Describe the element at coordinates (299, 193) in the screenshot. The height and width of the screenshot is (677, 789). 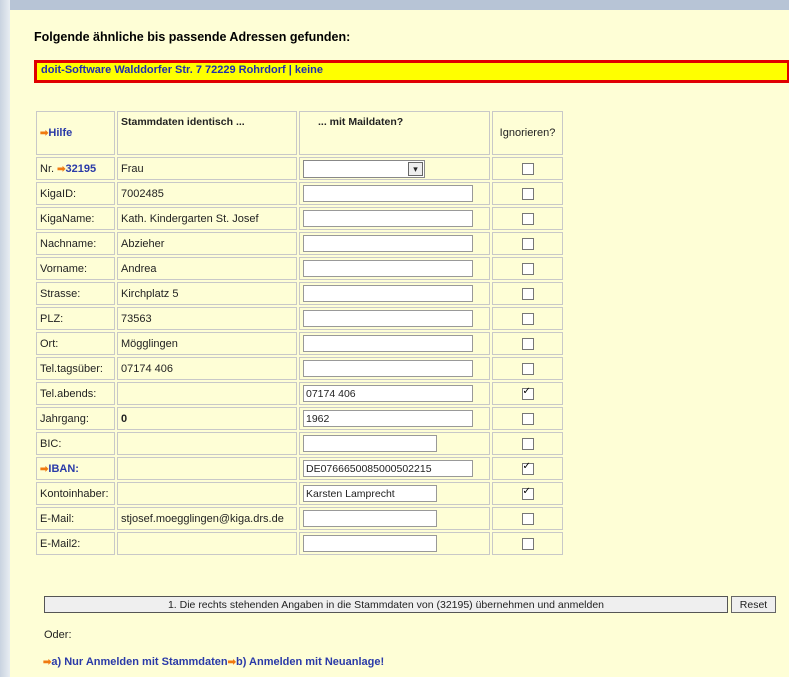
I see `table-row: KigaID: 7002485` at that location.